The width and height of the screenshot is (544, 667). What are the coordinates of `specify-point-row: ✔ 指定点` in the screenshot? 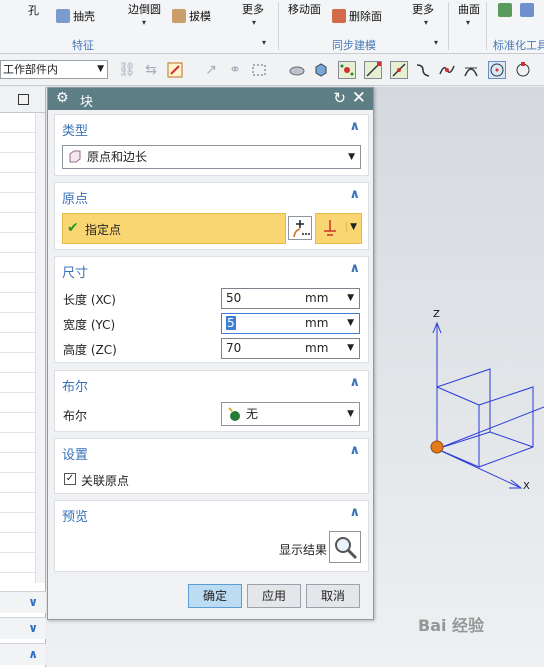 It's located at (174, 228).